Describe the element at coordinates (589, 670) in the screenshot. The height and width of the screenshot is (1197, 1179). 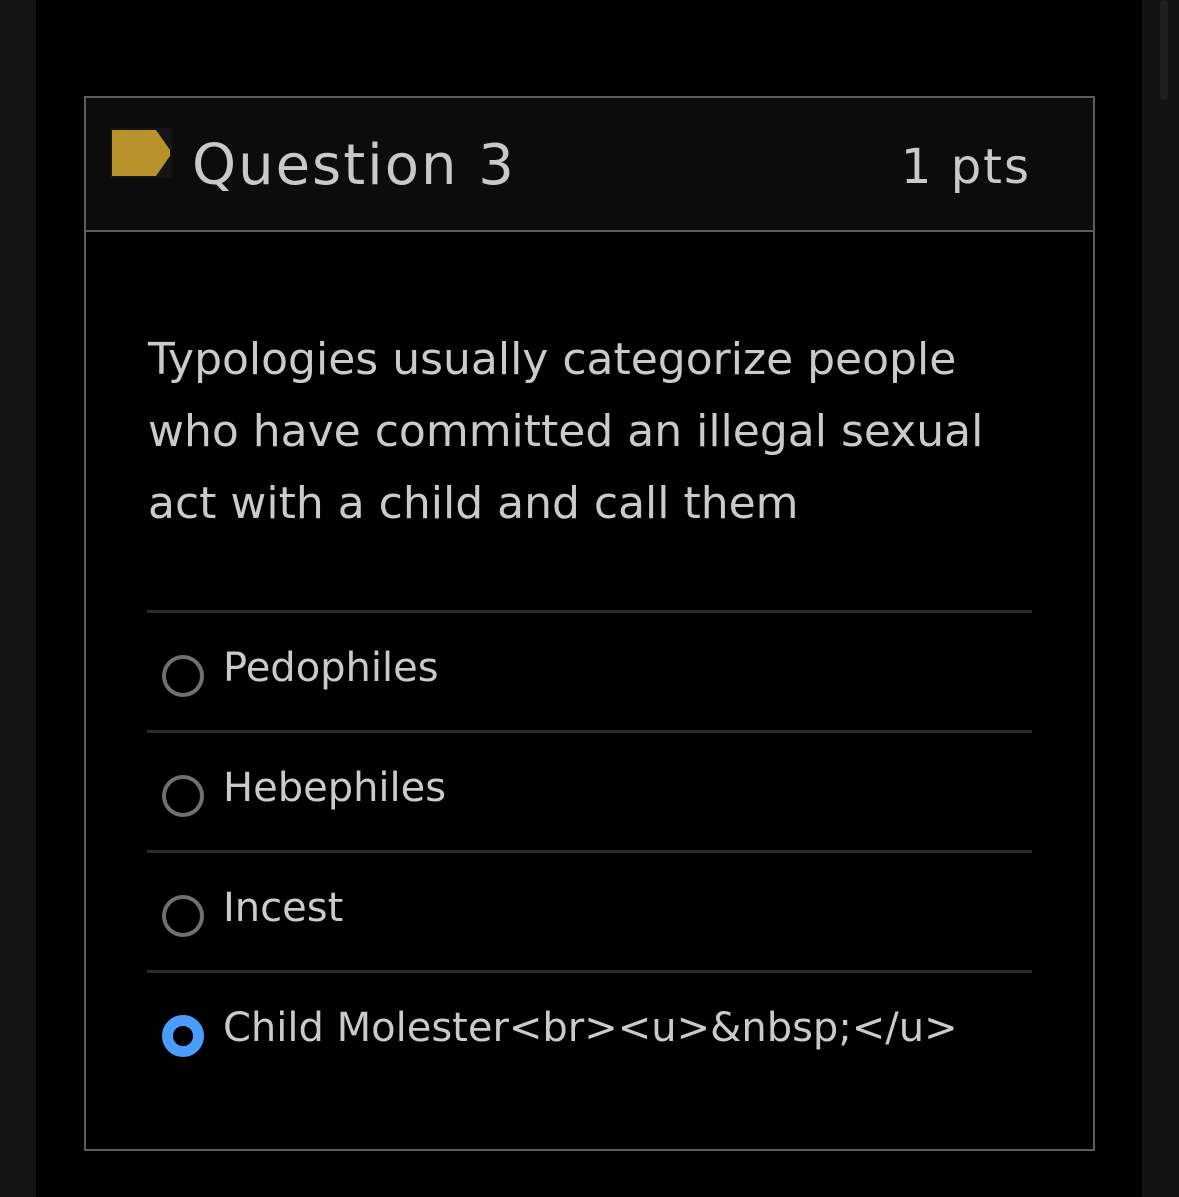
I see `answer-option-pedophiles: Pedophiles` at that location.